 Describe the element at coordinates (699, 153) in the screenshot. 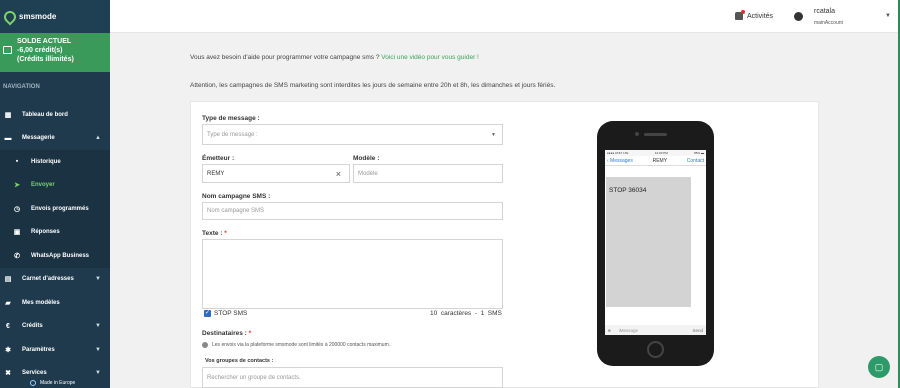

I see `battery: 85% ▬` at that location.